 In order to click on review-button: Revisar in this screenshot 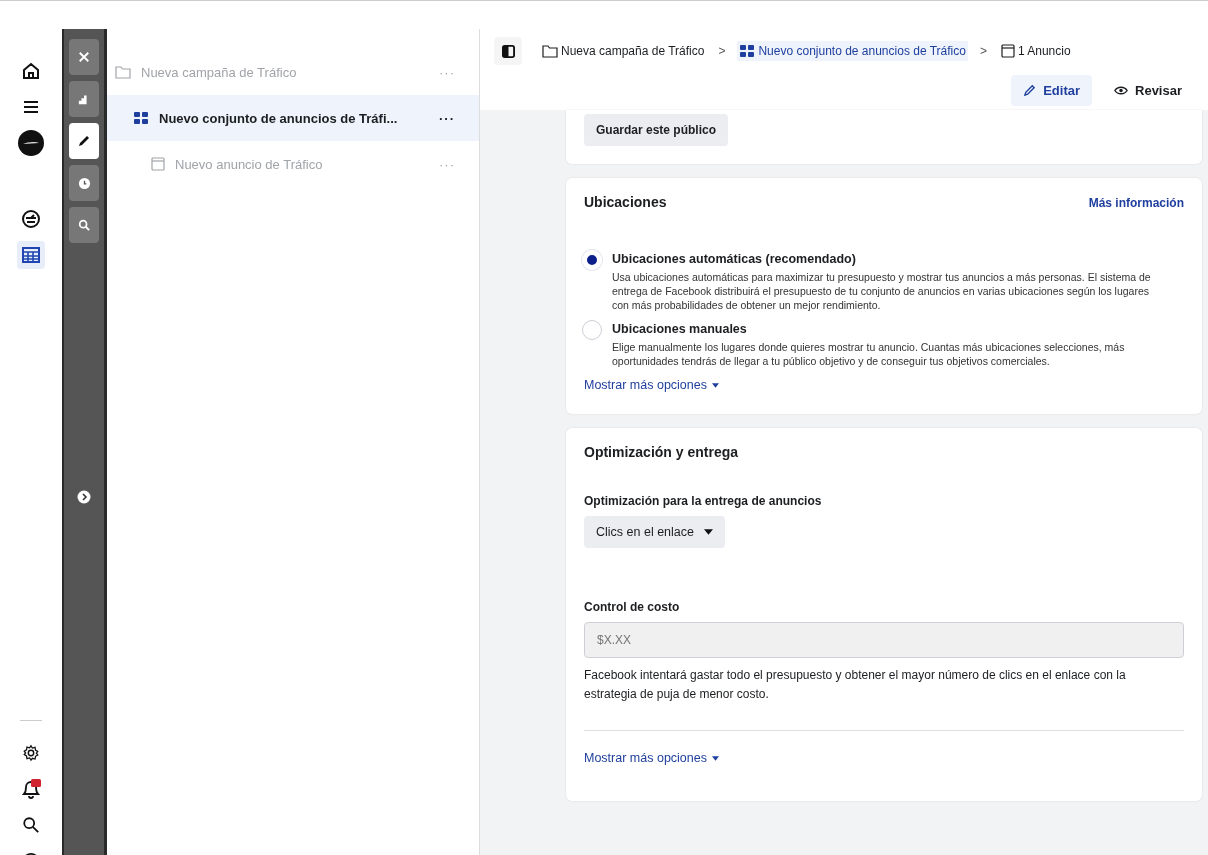, I will do `click(1148, 90)`.